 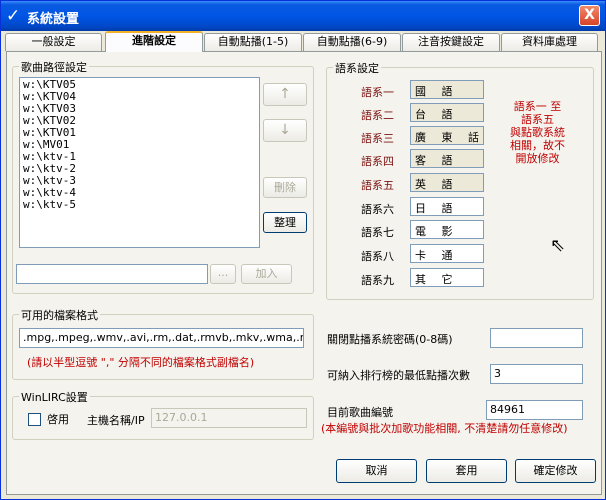 What do you see at coordinates (58, 419) in the screenshot?
I see `winlirc-enable-label: 啓用` at bounding box center [58, 419].